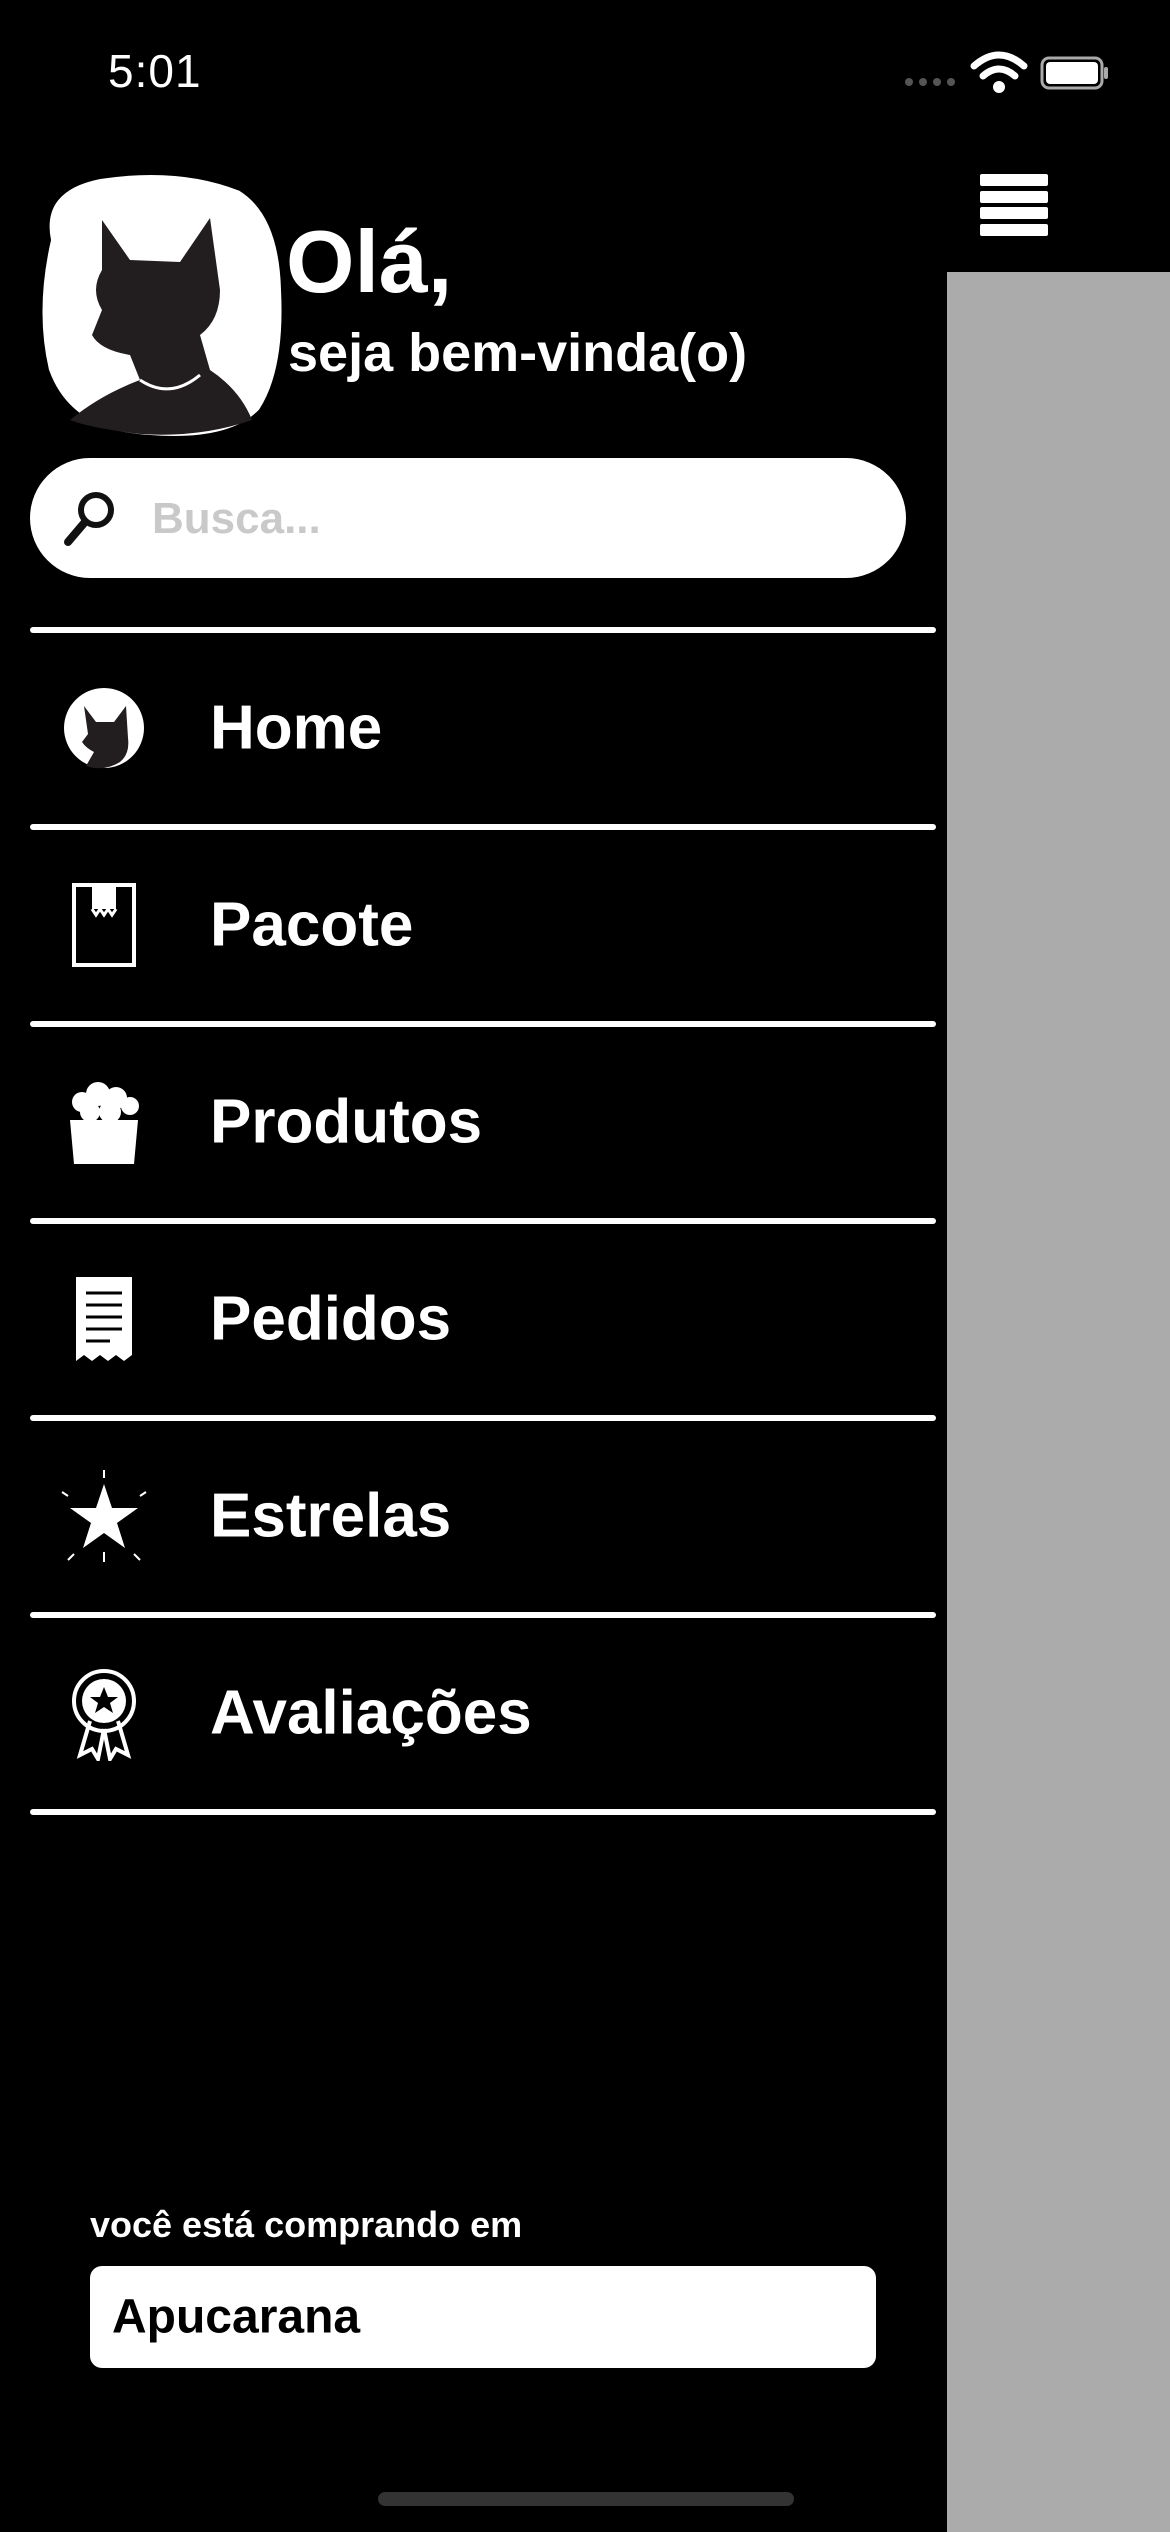 Image resolution: width=1170 pixels, height=2532 pixels. Describe the element at coordinates (999, 72) in the screenshot. I see `wifi-icon` at that location.